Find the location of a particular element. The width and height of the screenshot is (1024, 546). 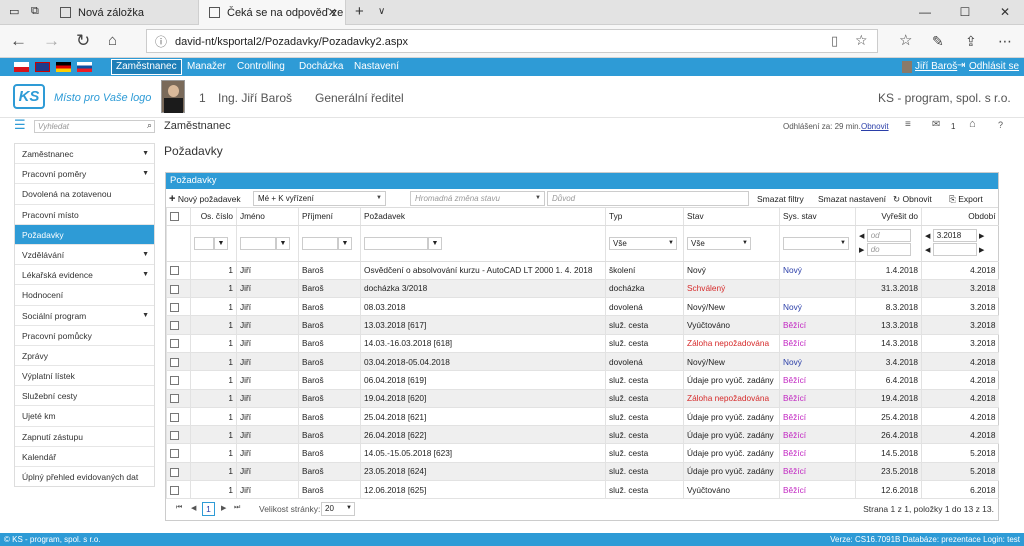

col-stav: Stav is located at coordinates (731, 217).